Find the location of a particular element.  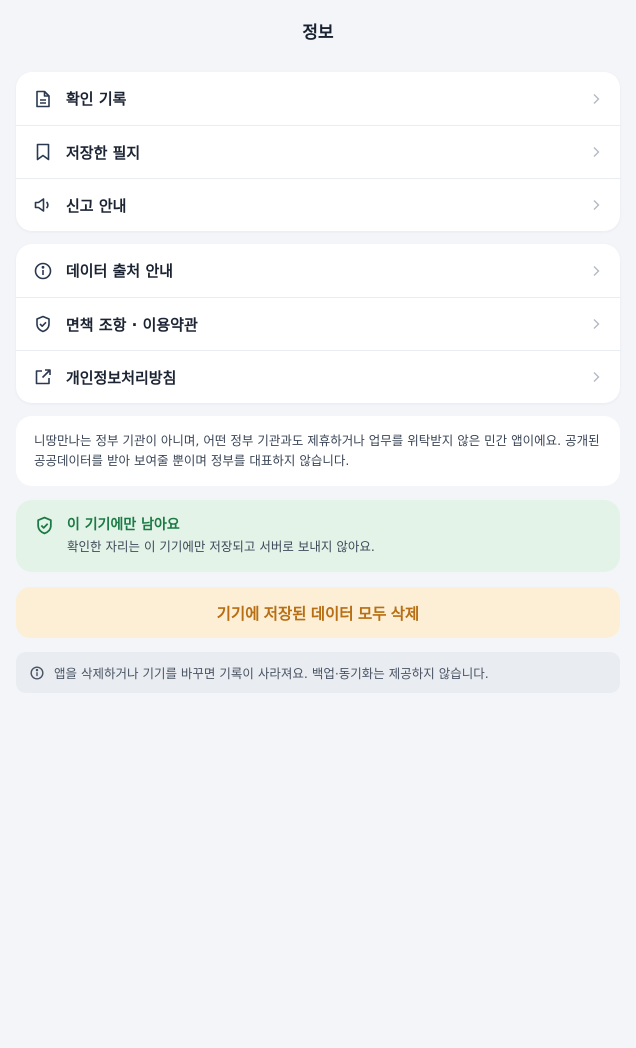

page-title: 정보 is located at coordinates (318, 32).